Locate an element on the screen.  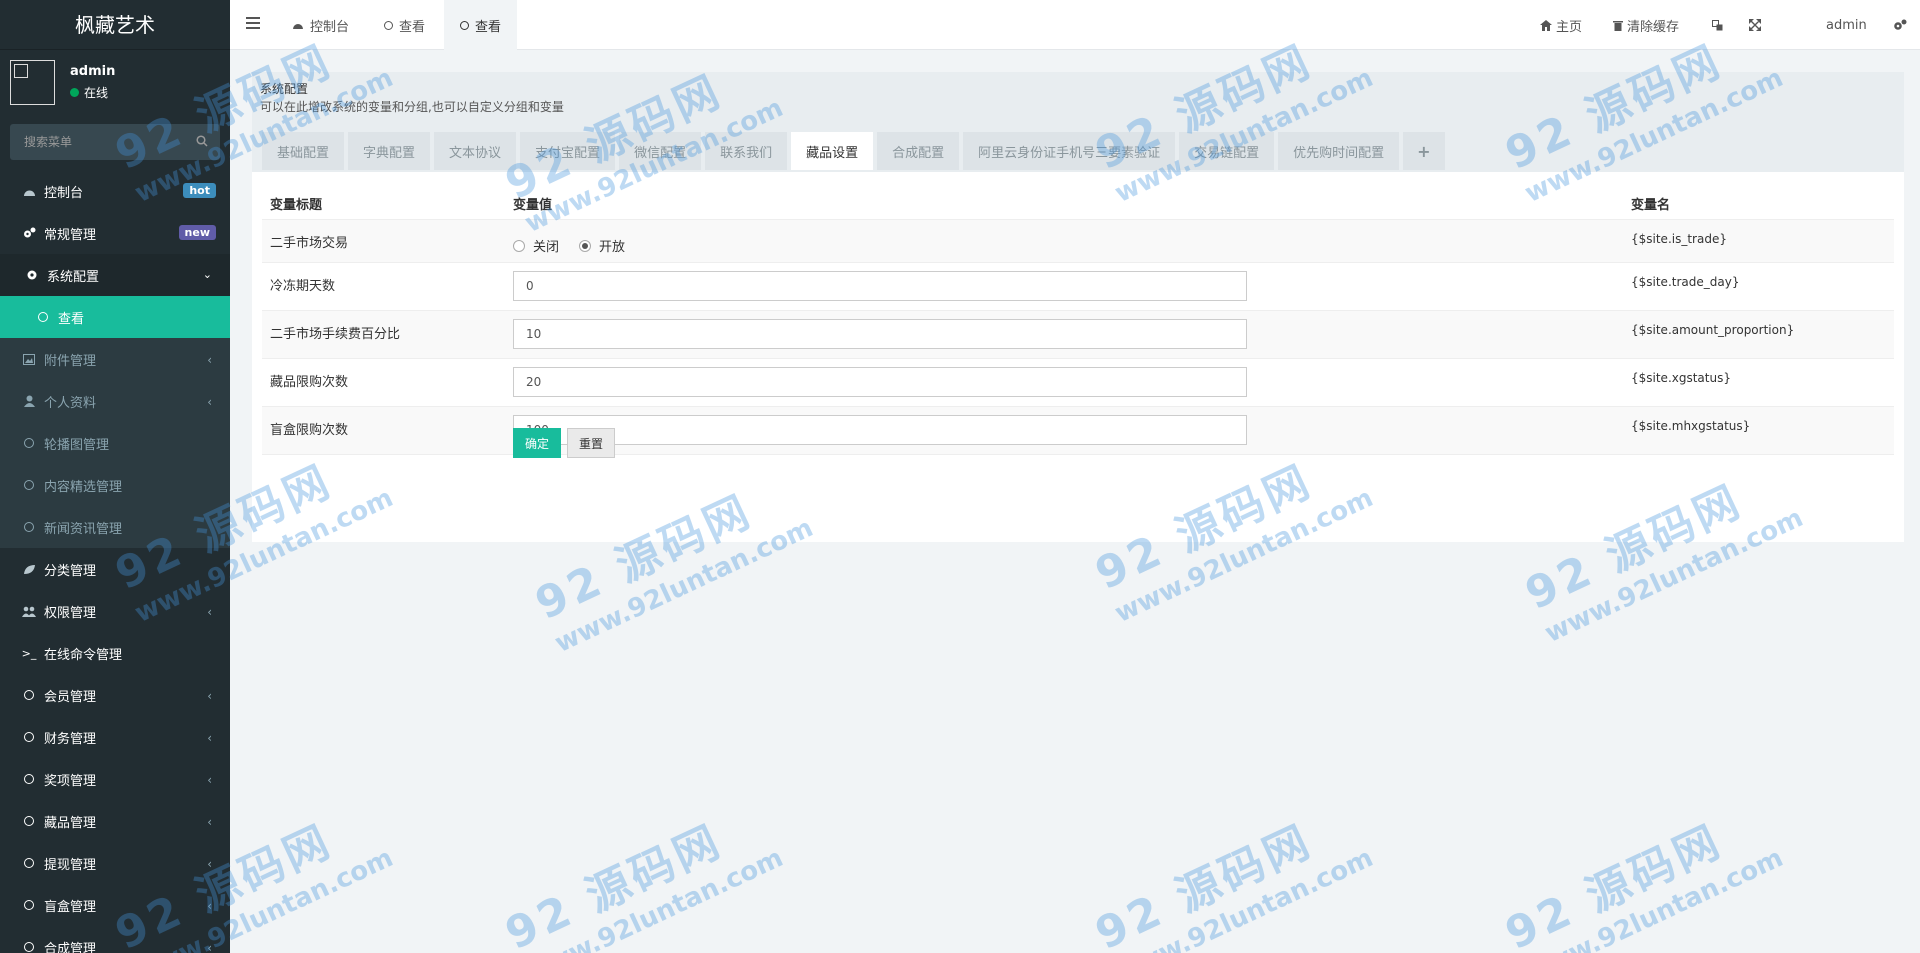
user-status: 在线 is located at coordinates (89, 92).